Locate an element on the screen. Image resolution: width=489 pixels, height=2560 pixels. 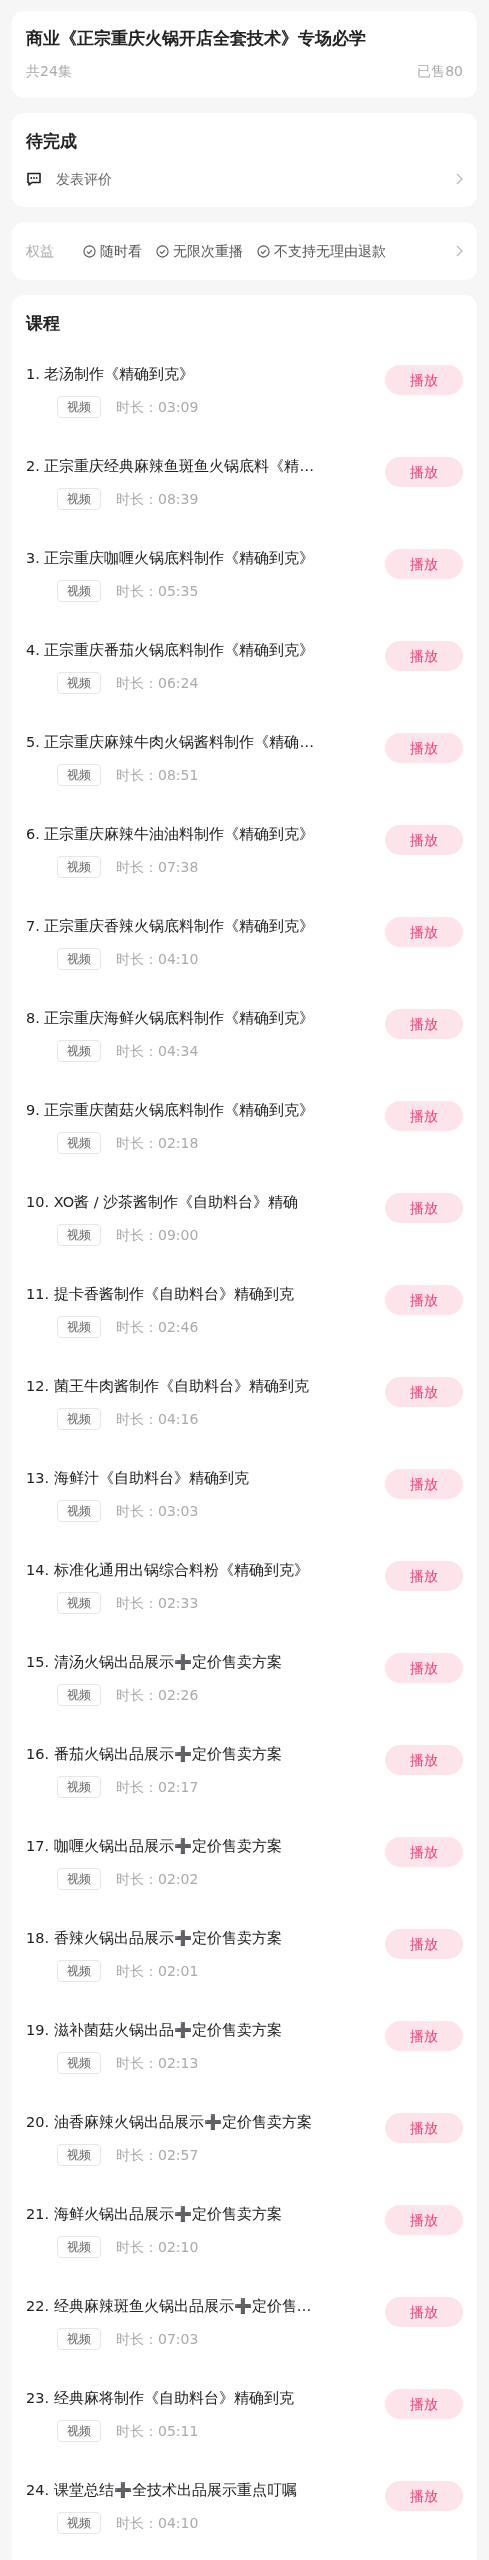
duration-label: 时长：03:09 is located at coordinates (157, 407).